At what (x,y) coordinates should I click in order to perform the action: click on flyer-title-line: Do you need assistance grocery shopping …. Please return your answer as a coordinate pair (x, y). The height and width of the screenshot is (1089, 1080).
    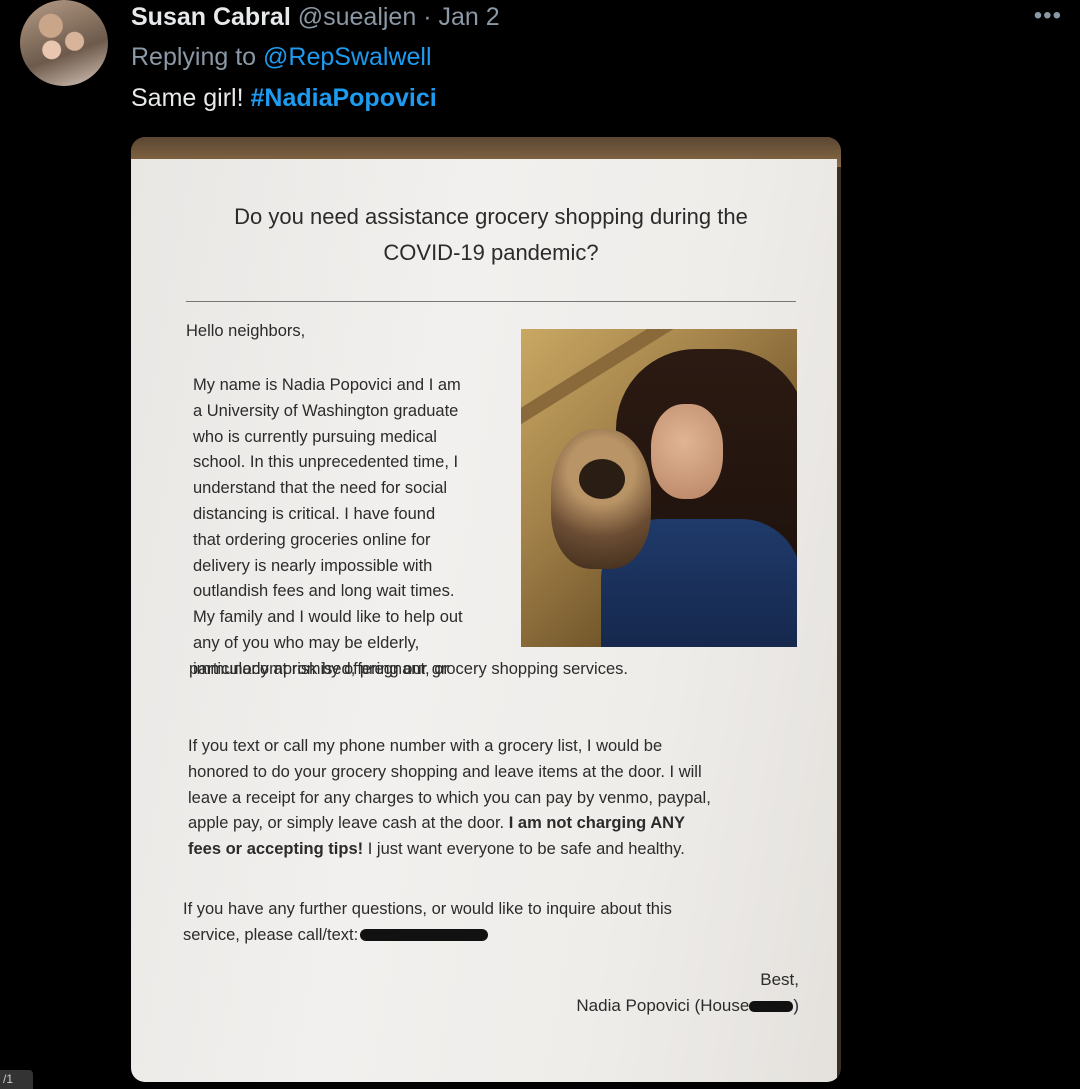
    Looking at the image, I should click on (491, 216).